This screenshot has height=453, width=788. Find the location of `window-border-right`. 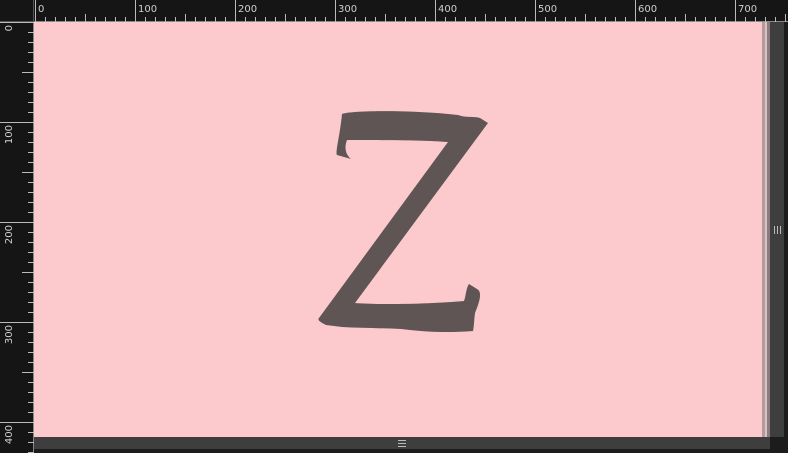

window-border-right is located at coordinates (786, 237).